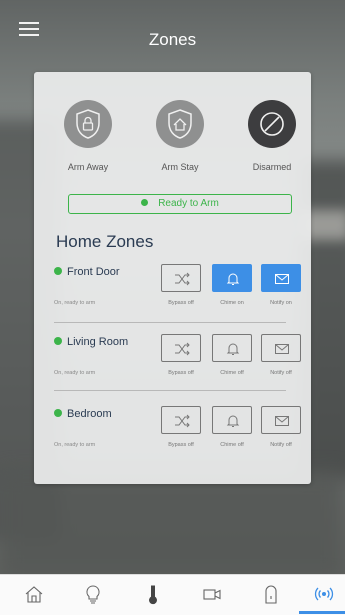 This screenshot has height=615, width=345. Describe the element at coordinates (87, 272) in the screenshot. I see `zone-name: Front Door` at that location.